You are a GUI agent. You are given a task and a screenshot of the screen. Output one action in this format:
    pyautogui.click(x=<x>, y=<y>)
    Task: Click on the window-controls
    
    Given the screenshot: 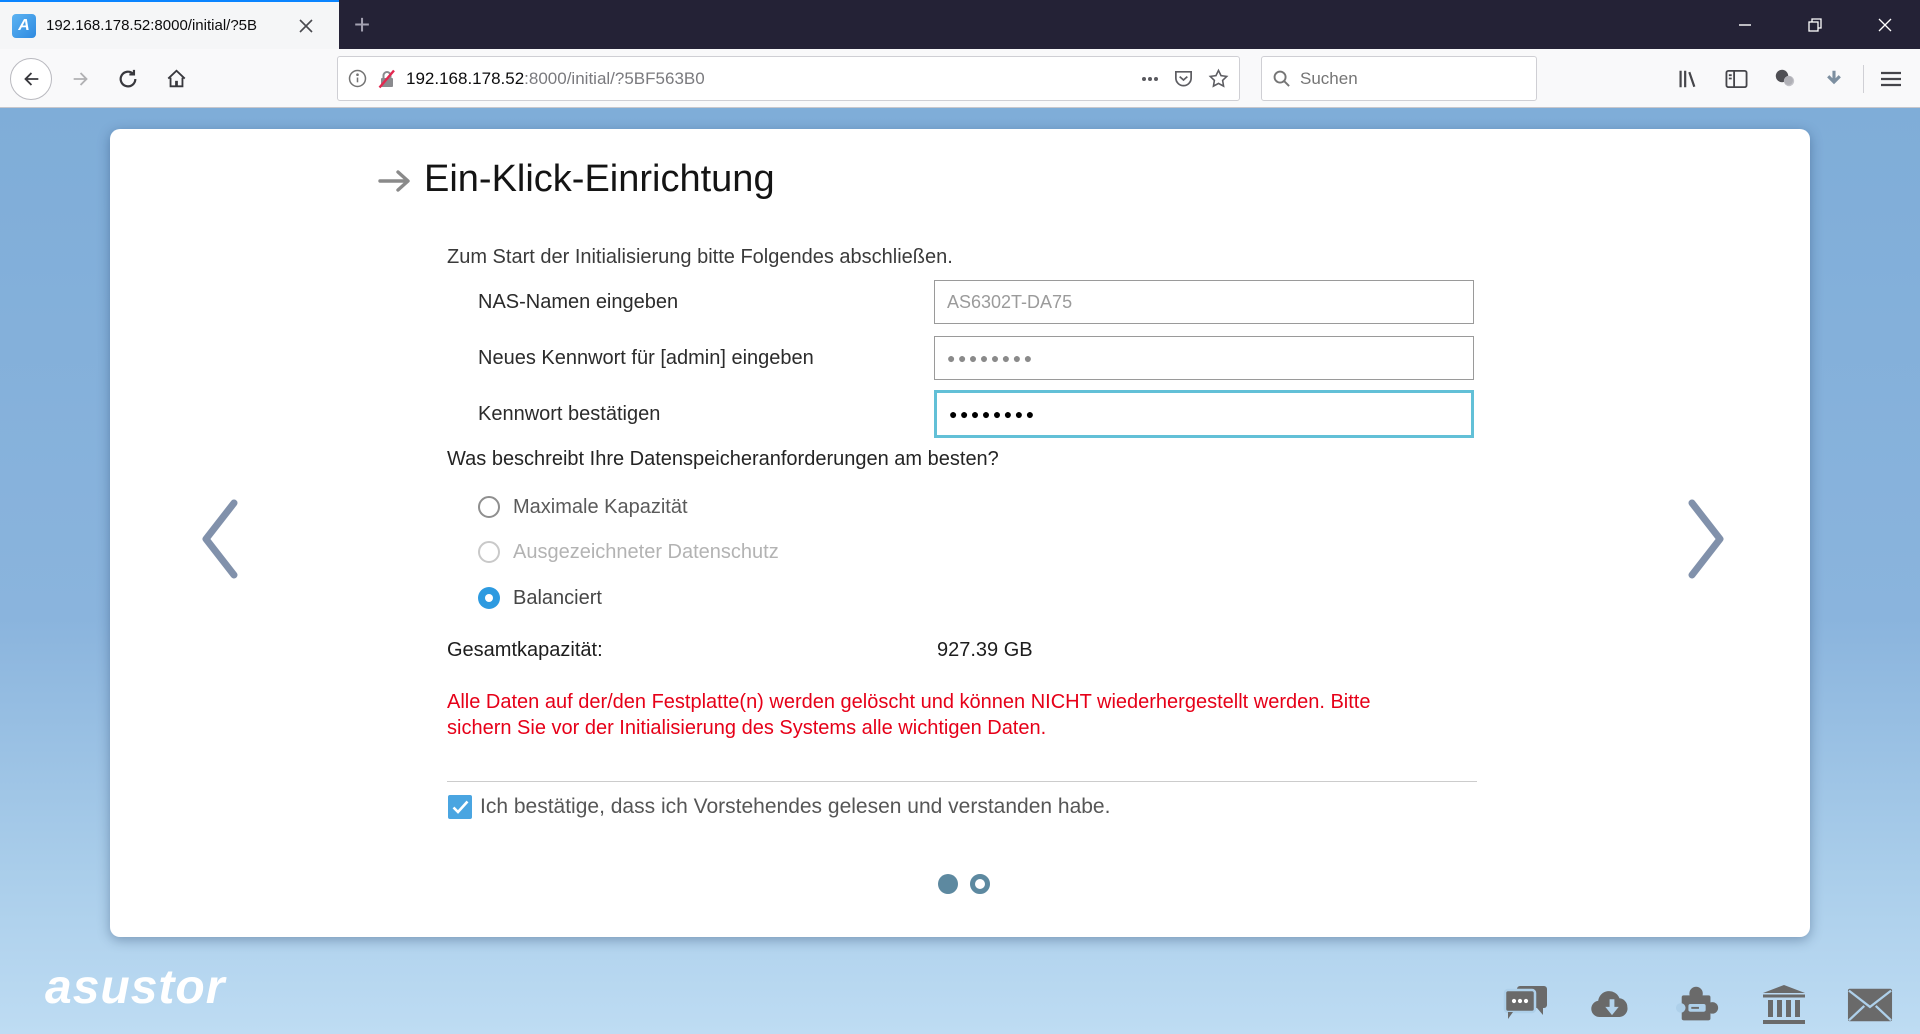 What is the action you would take?
    pyautogui.click(x=1815, y=24)
    